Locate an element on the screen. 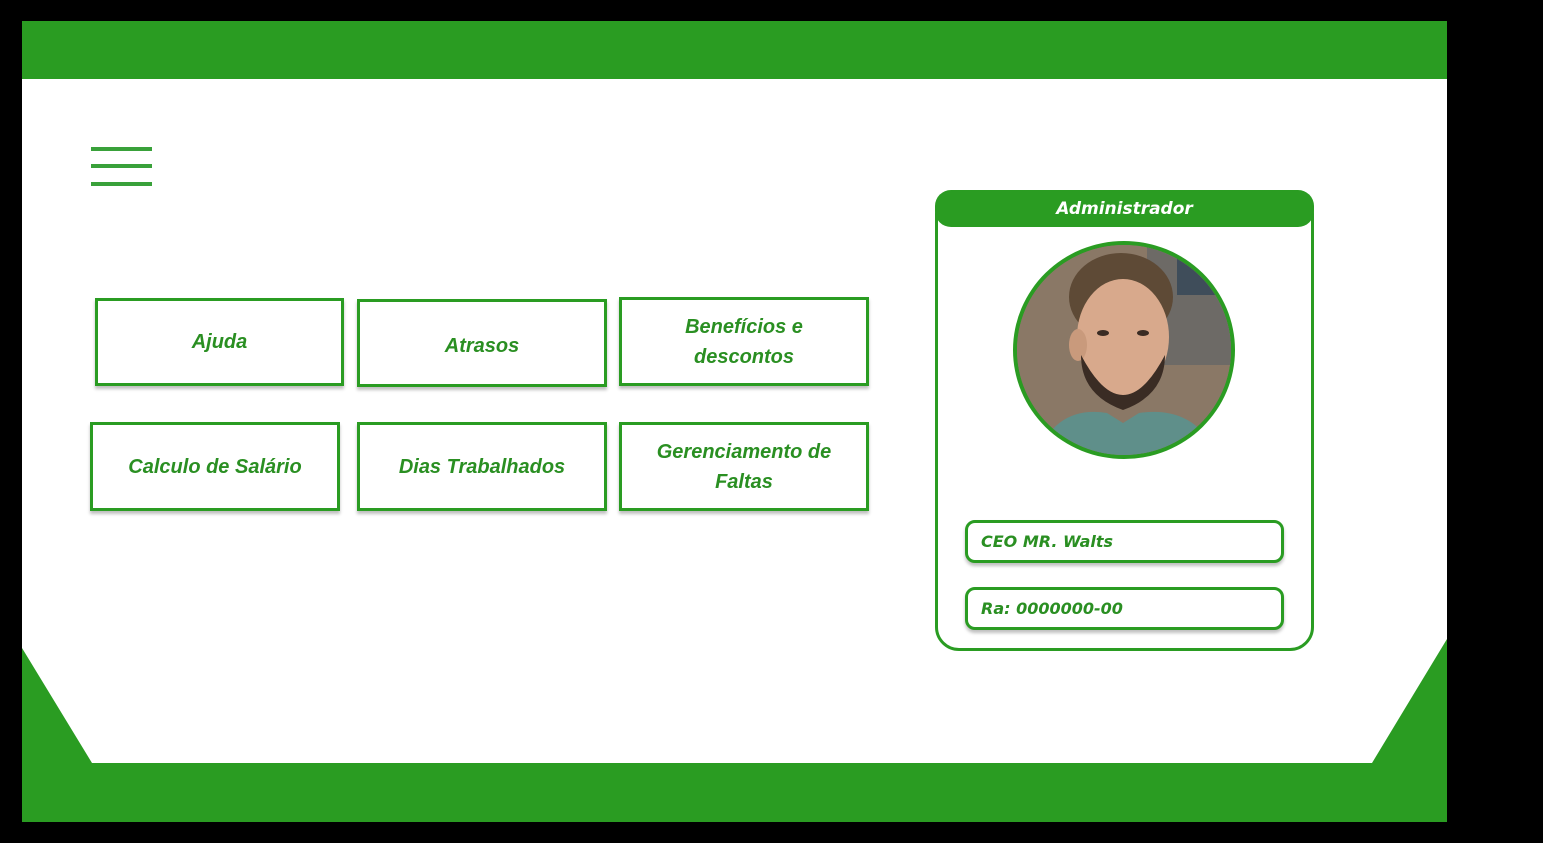 The width and height of the screenshot is (1543, 843). tile-calculo-salario: Calculo de Salário is located at coordinates (215, 466).